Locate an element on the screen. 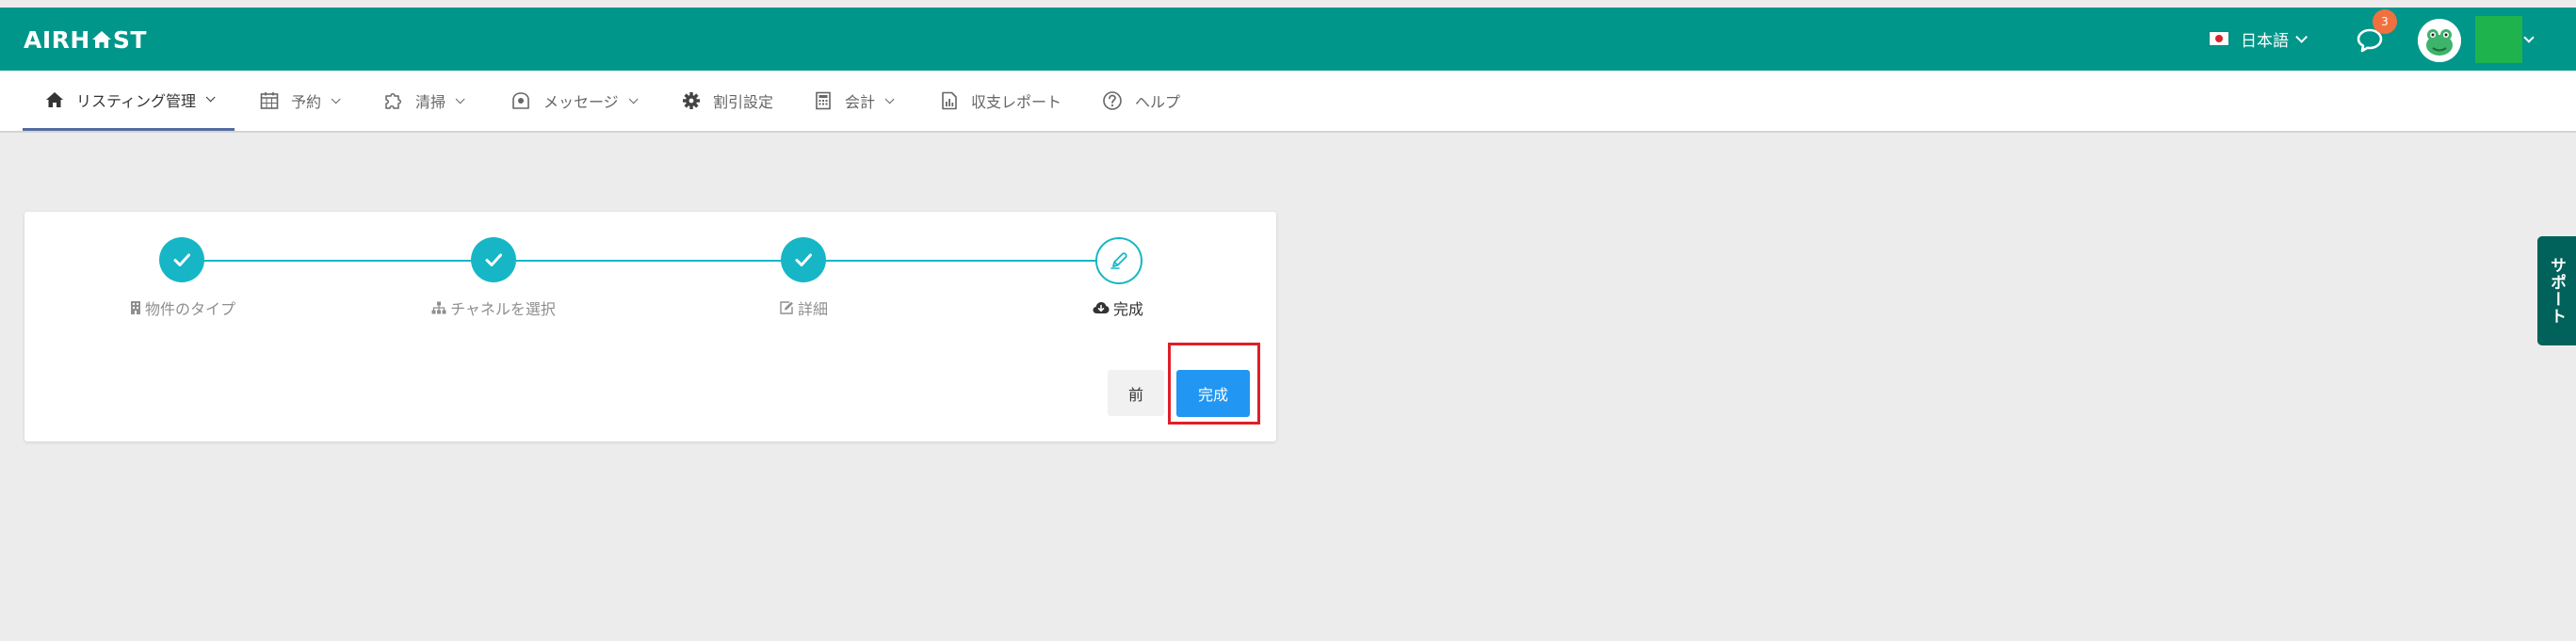 The height and width of the screenshot is (641, 2576). nav-label: ヘルプ is located at coordinates (1158, 102).